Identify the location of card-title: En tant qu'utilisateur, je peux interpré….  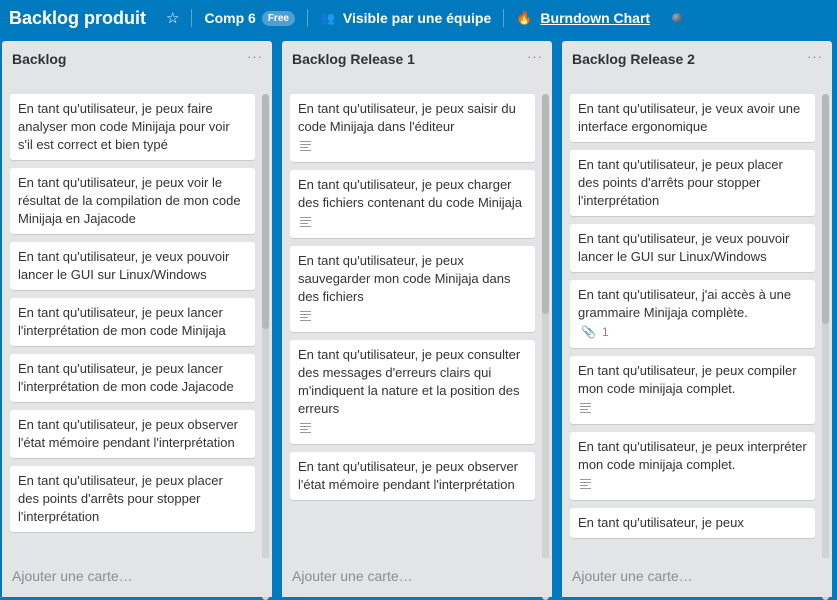
(692, 455).